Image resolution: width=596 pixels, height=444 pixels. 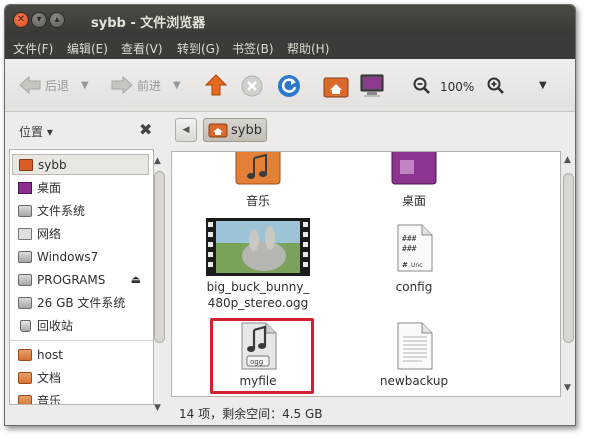 I want to click on stop-button, so click(x=252, y=86).